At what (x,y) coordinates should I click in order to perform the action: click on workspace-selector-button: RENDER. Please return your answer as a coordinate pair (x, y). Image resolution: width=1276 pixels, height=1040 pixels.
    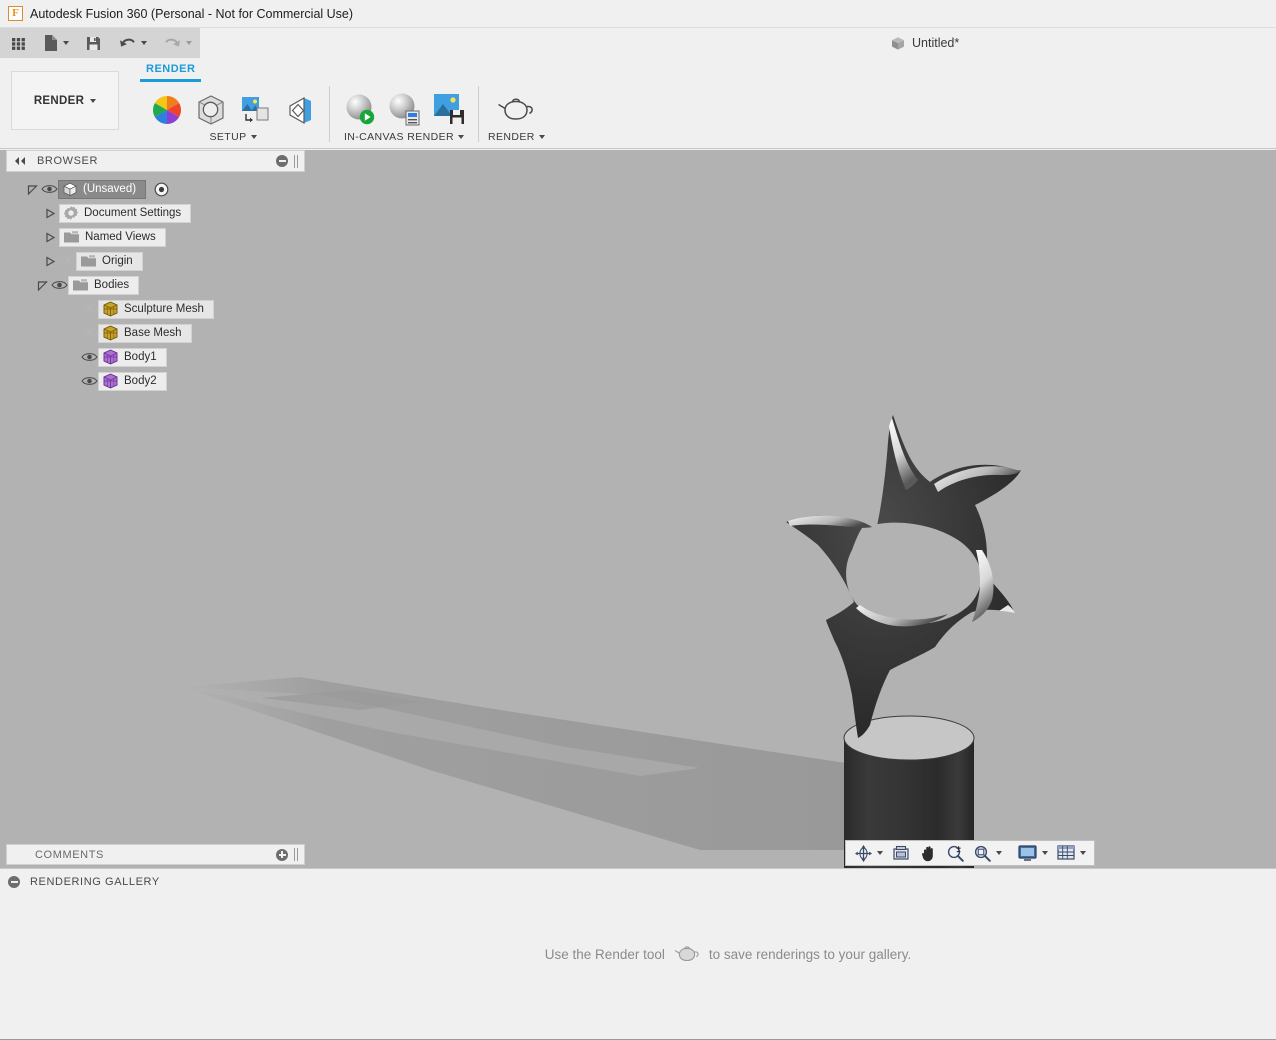
    Looking at the image, I should click on (65, 100).